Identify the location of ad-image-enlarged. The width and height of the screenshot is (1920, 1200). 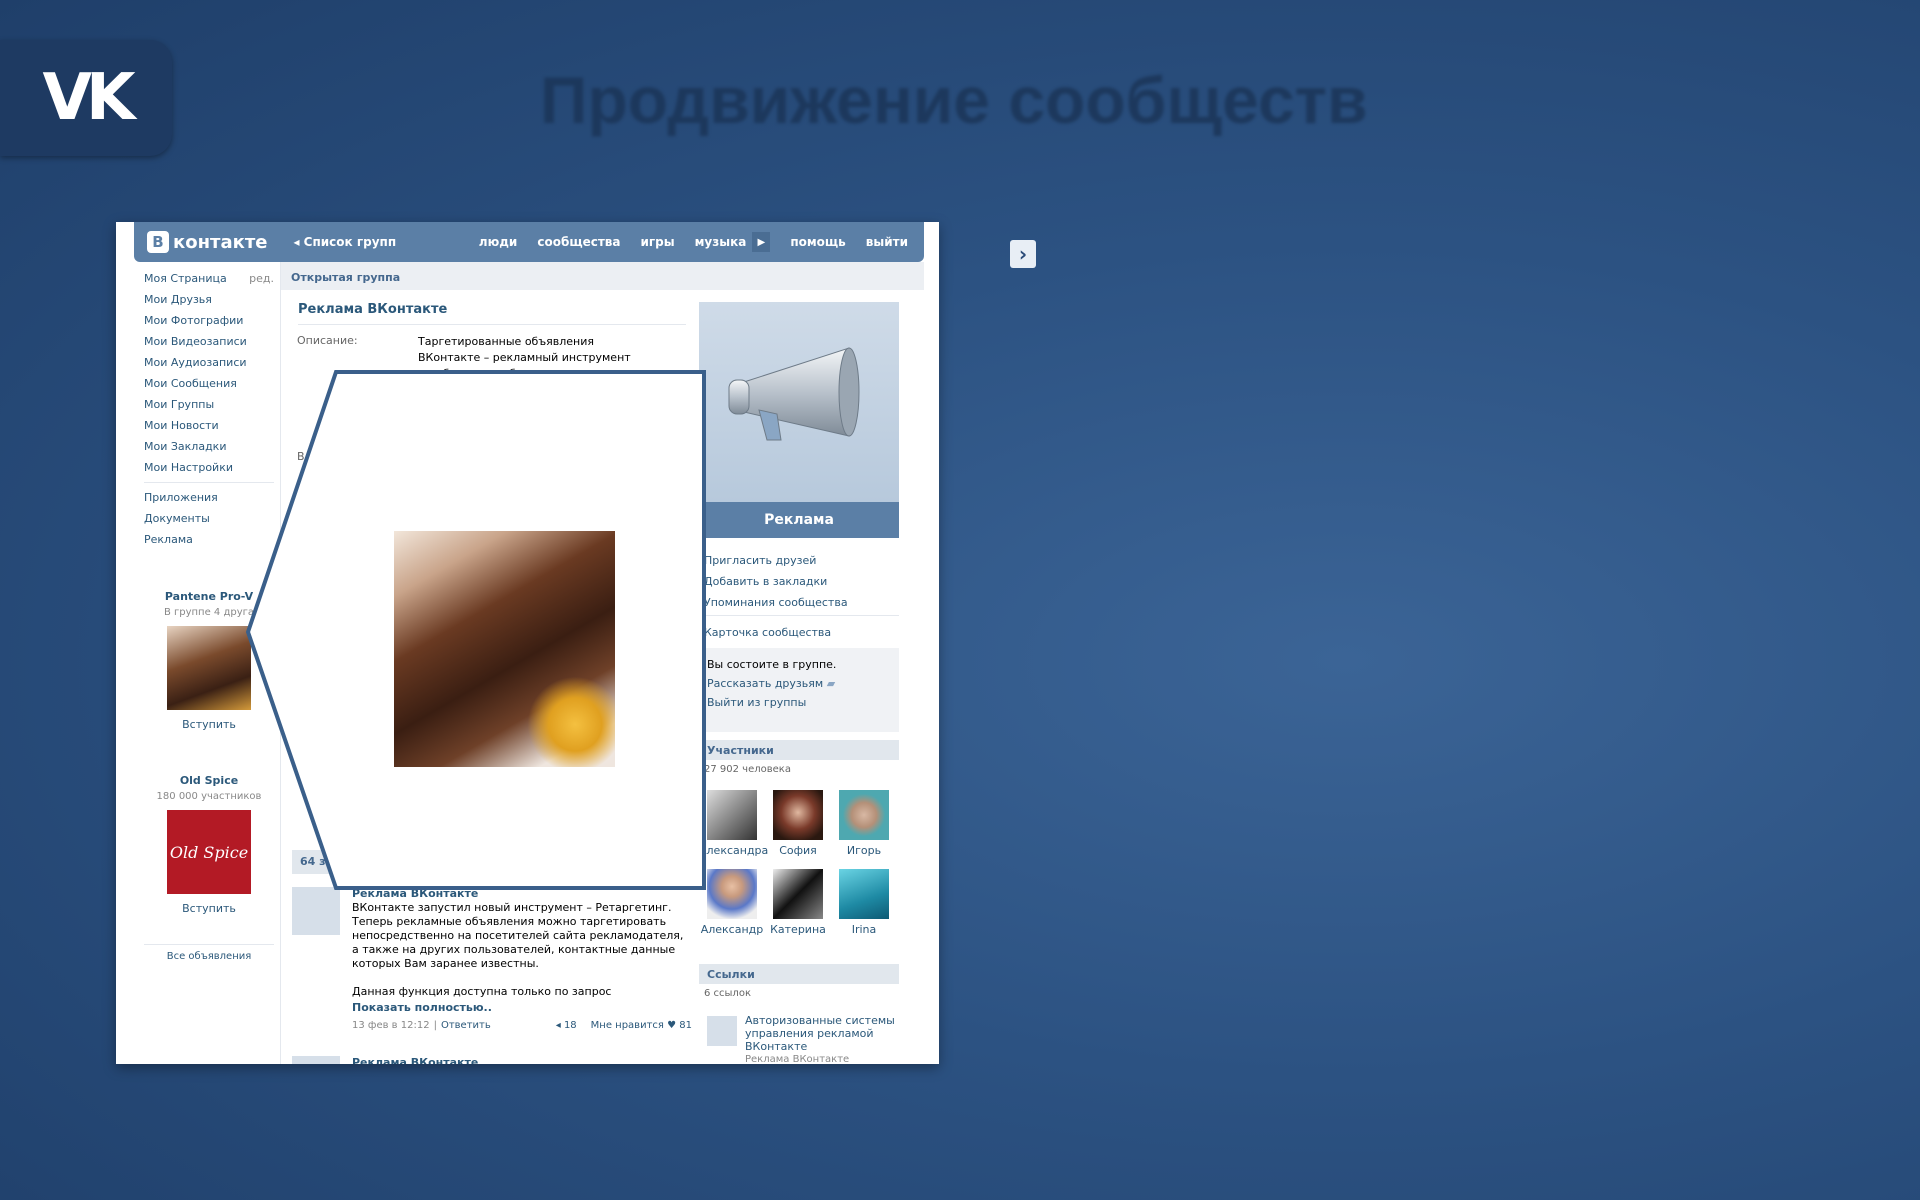
(504, 649).